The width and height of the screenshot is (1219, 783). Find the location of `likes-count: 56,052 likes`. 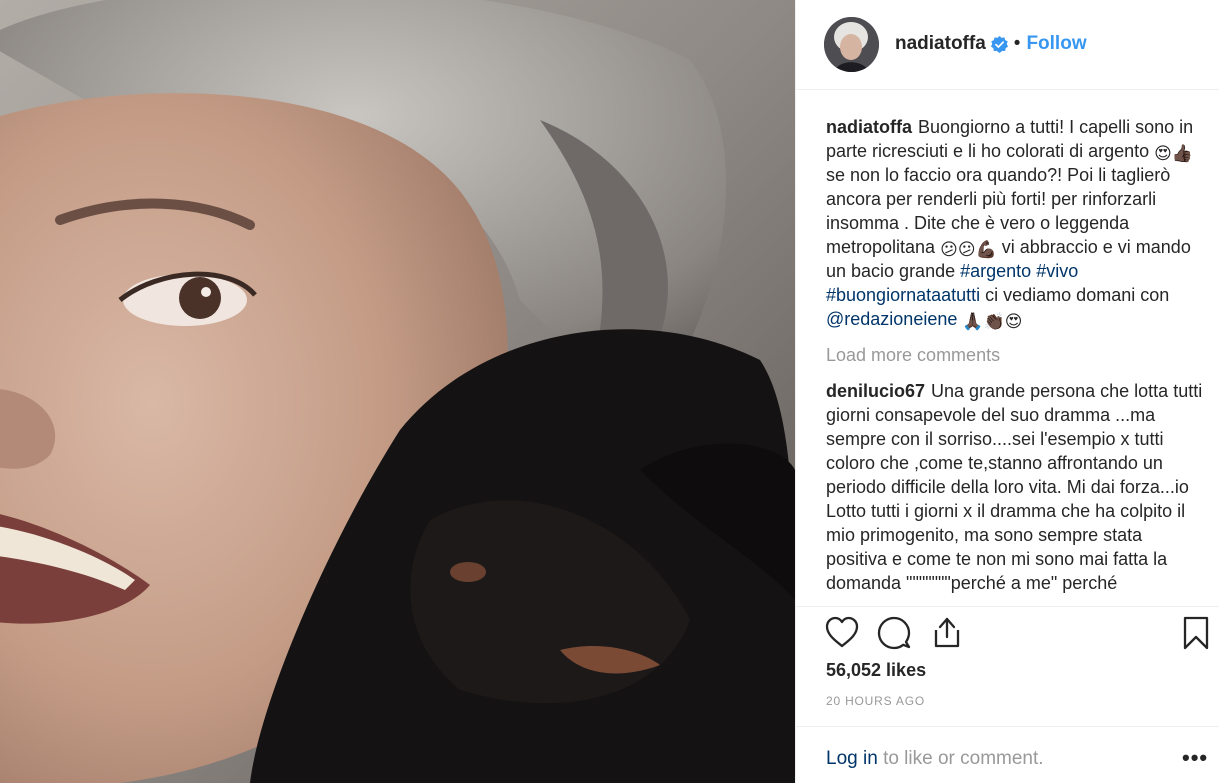

likes-count: 56,052 likes is located at coordinates (876, 670).